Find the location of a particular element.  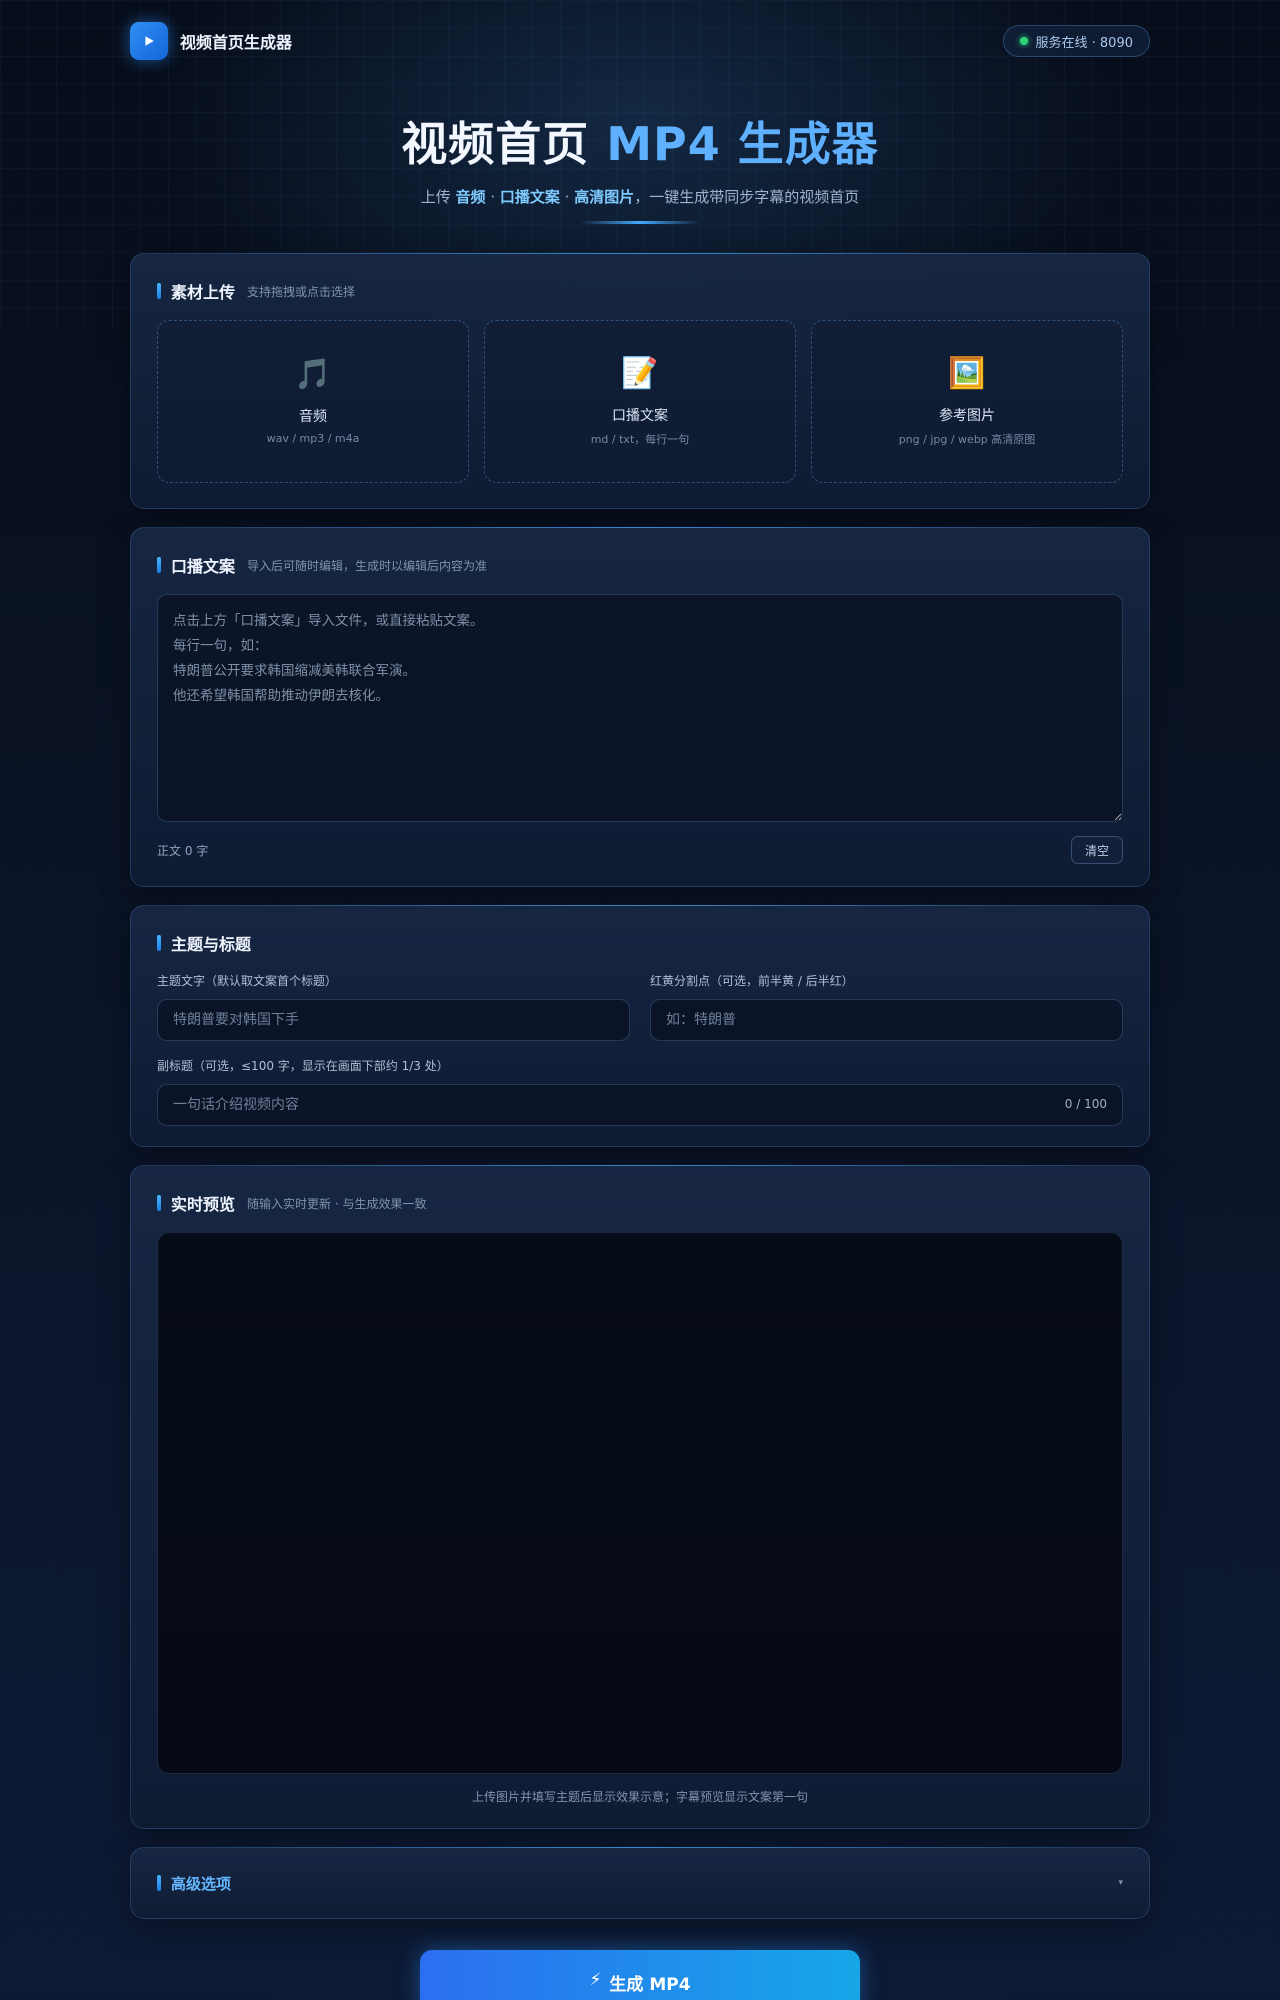

music-icon: 🎵 is located at coordinates (313, 374).